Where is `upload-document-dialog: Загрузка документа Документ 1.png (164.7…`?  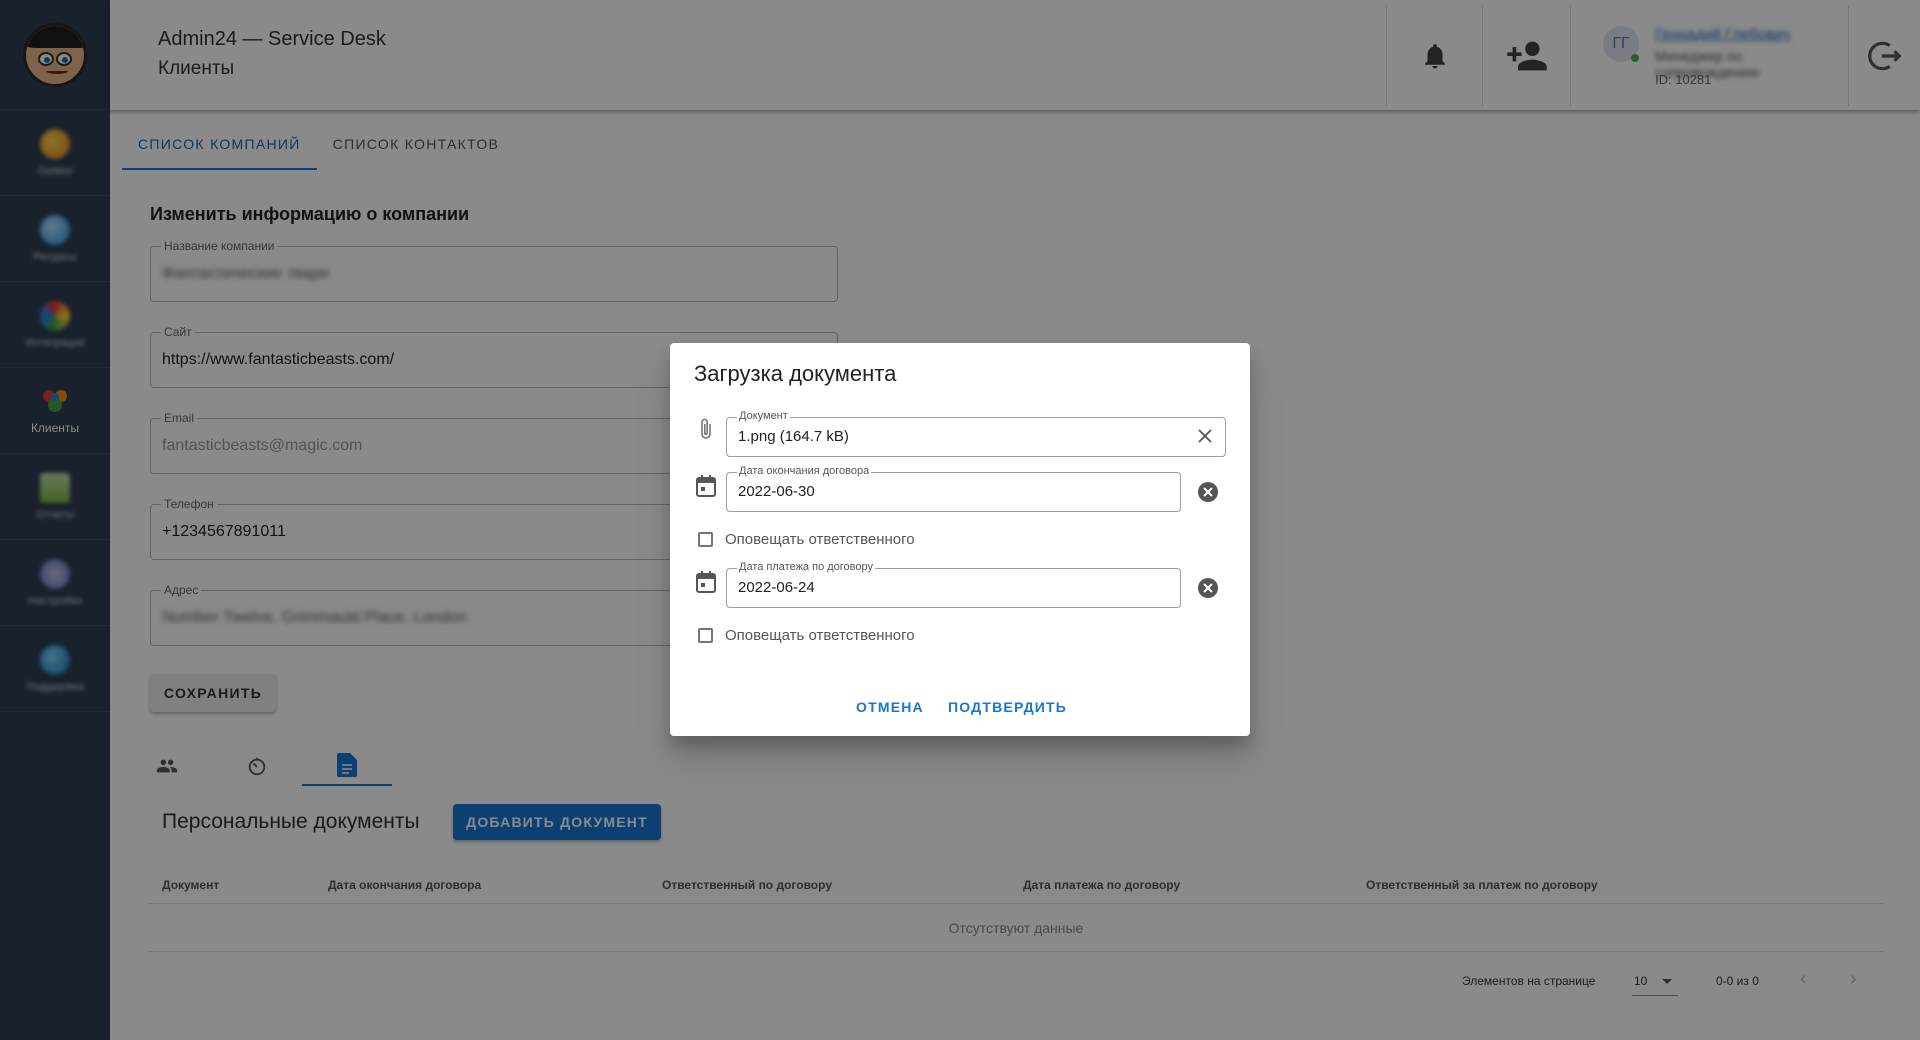 upload-document-dialog: Загрузка документа Документ 1.png (164.7… is located at coordinates (960, 539).